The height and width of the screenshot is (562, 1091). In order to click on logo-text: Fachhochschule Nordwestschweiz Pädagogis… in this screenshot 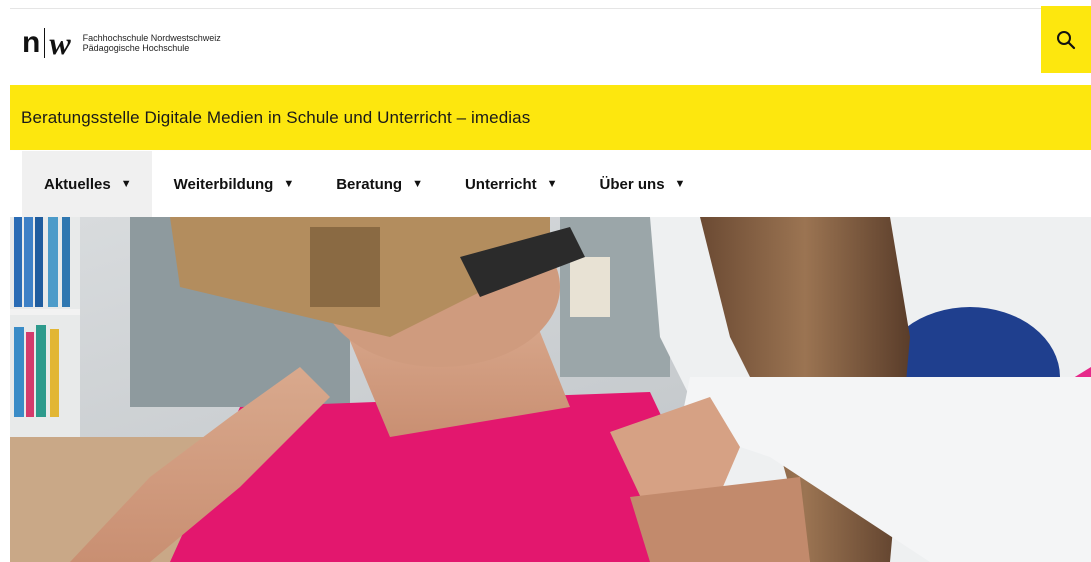, I will do `click(152, 43)`.